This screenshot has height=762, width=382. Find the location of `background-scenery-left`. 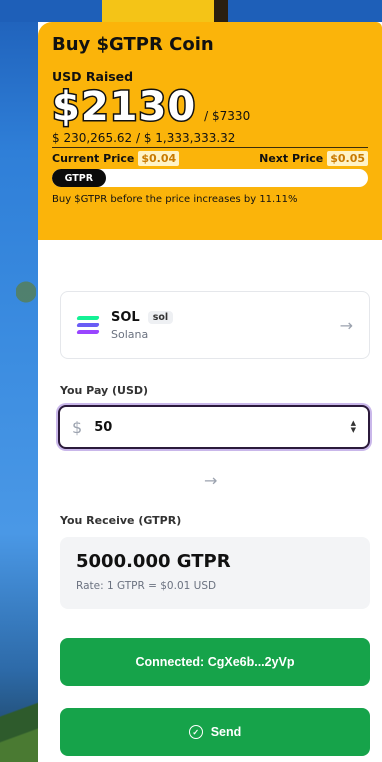

background-scenery-left is located at coordinates (19, 381).